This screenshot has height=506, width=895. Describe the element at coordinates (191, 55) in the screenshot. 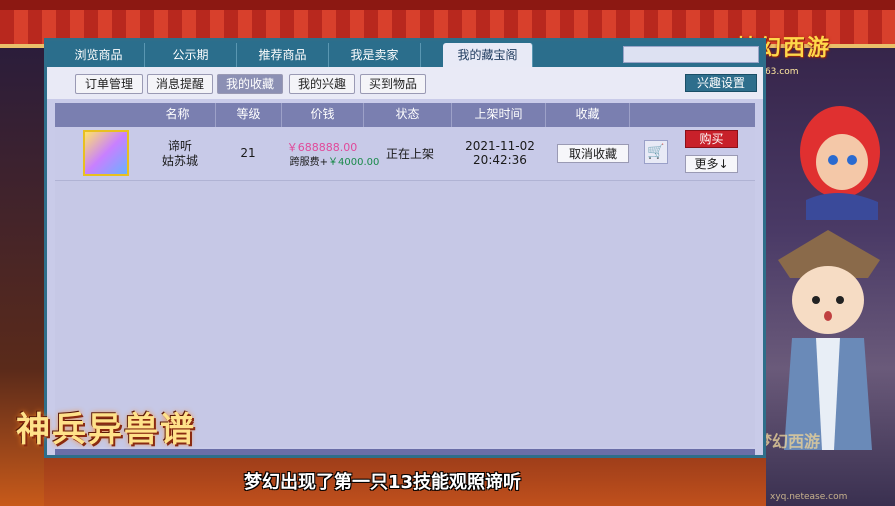

I see `tab-public-period: 公示期` at that location.